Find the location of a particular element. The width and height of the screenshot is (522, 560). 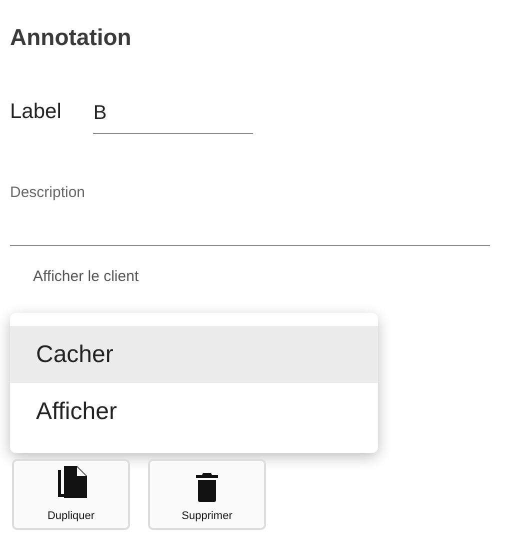

select-label: Afficher le client is located at coordinates (86, 276).